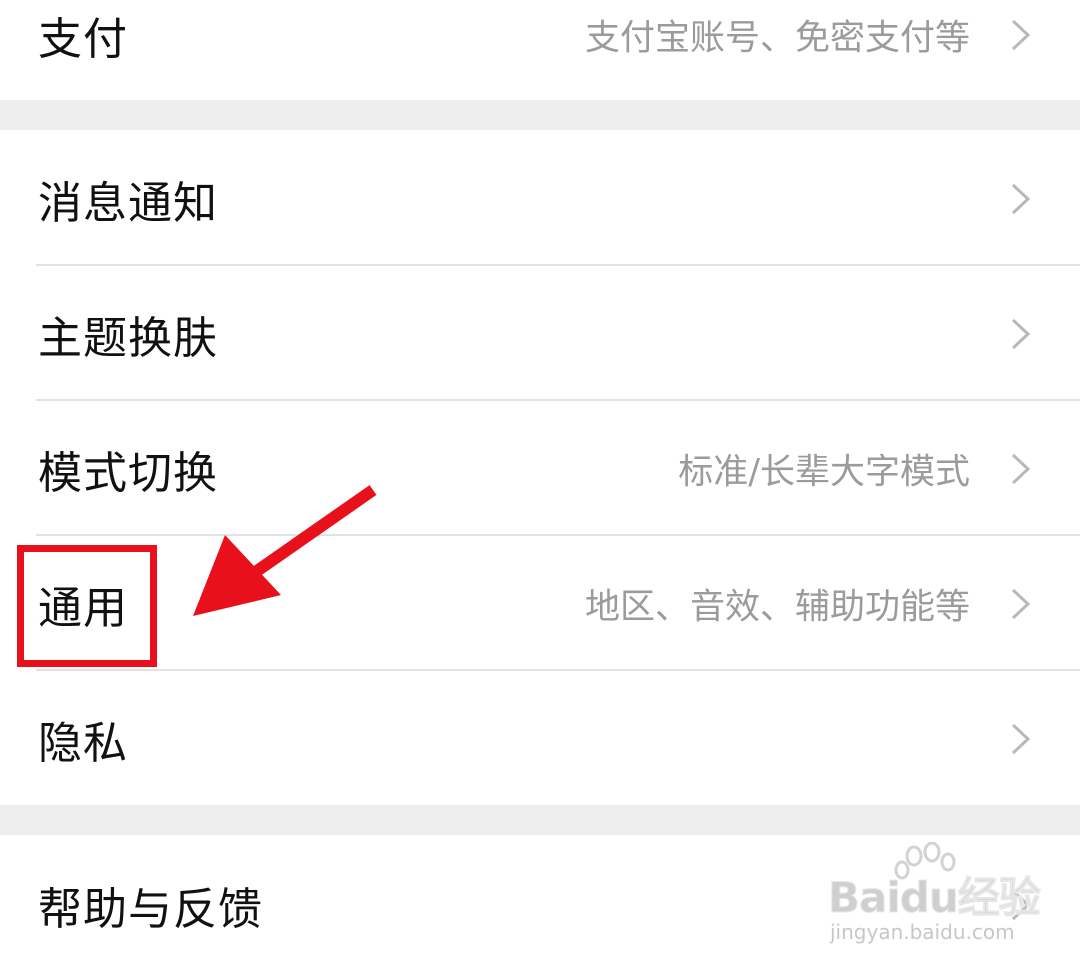 The image size is (1080, 972). What do you see at coordinates (128, 203) in the screenshot?
I see `settings-row-label: 消息通知` at bounding box center [128, 203].